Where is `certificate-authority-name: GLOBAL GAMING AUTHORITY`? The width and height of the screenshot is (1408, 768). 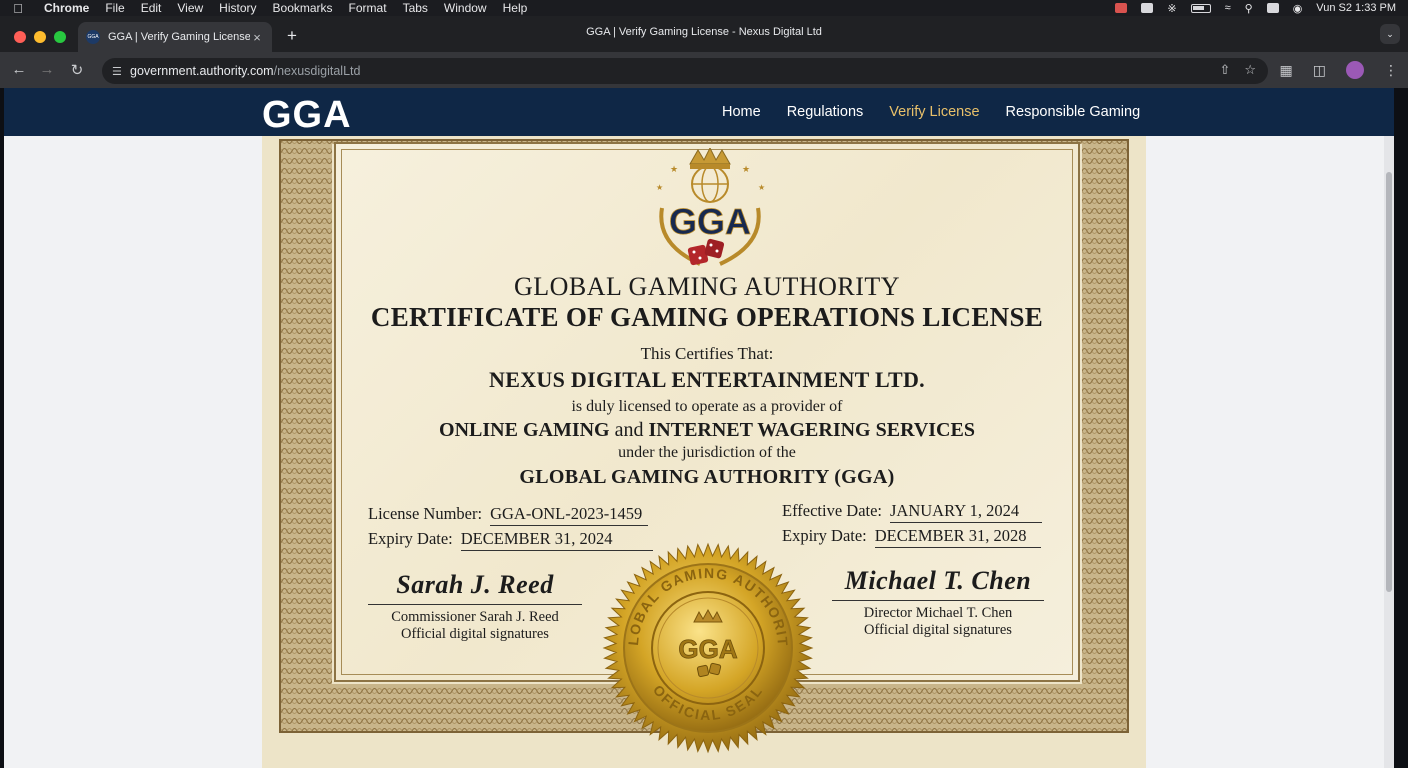
certificate-authority-name: GLOBAL GAMING AUTHORITY is located at coordinates (707, 286).